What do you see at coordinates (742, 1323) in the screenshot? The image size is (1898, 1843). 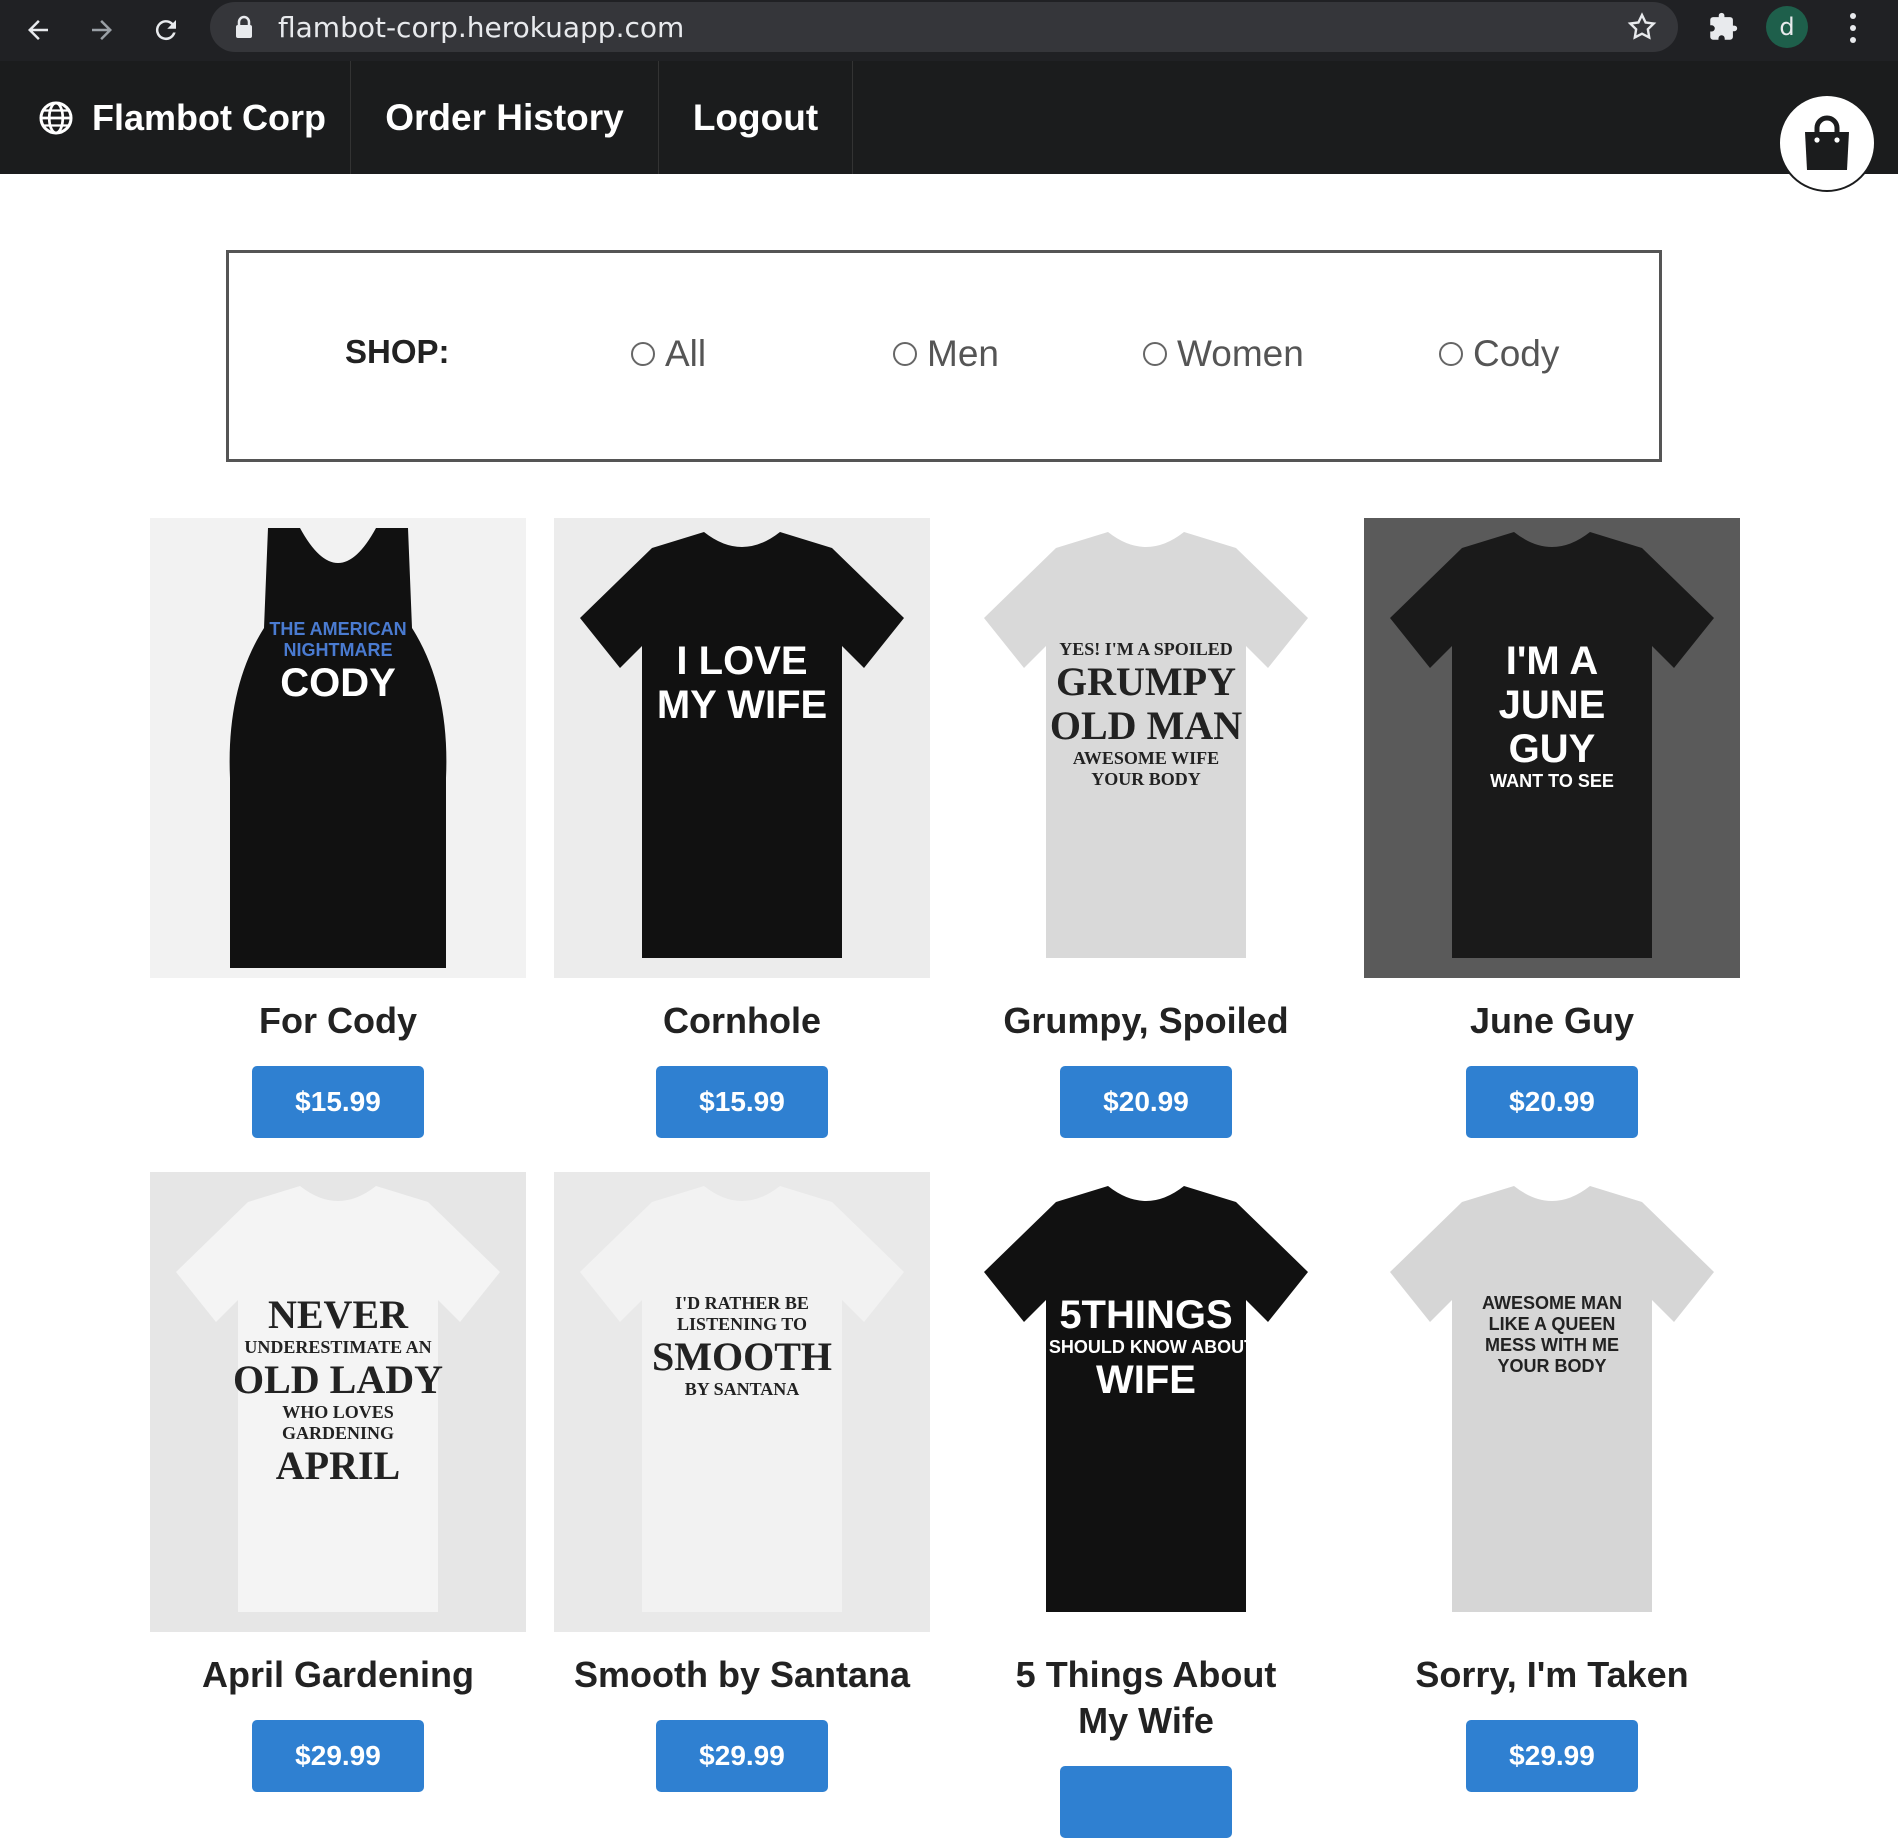 I see `shirt-print-line: LISTENING TO` at bounding box center [742, 1323].